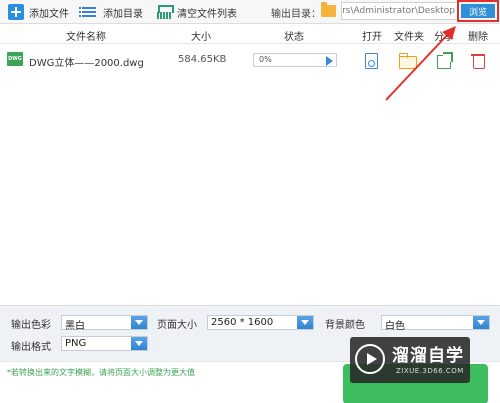 The width and height of the screenshot is (500, 403). What do you see at coordinates (295, 60) in the screenshot?
I see `progress-bar: 0%` at bounding box center [295, 60].